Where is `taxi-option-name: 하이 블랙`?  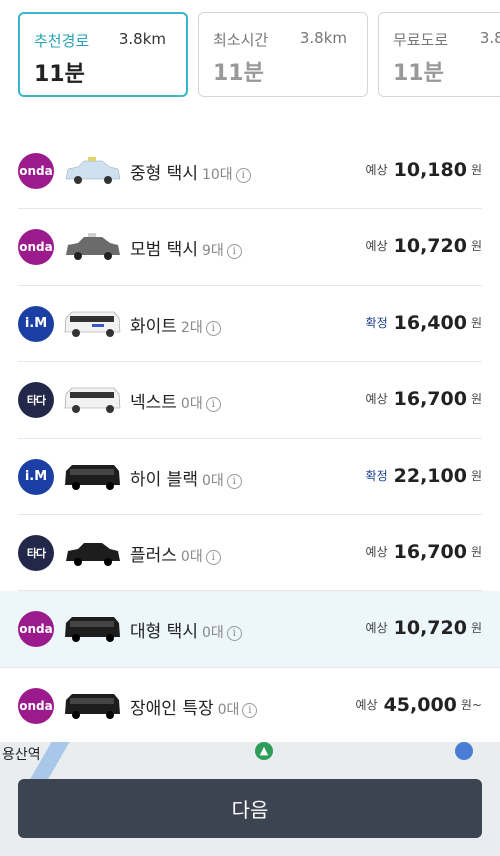 taxi-option-name: 하이 블랙 is located at coordinates (164, 479).